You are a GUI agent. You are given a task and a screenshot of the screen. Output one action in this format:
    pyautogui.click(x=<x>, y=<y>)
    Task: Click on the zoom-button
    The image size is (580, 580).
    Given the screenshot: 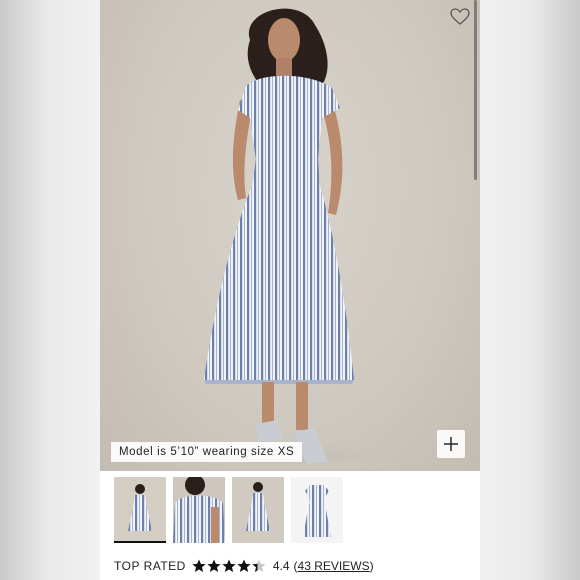 What is the action you would take?
    pyautogui.click(x=451, y=444)
    